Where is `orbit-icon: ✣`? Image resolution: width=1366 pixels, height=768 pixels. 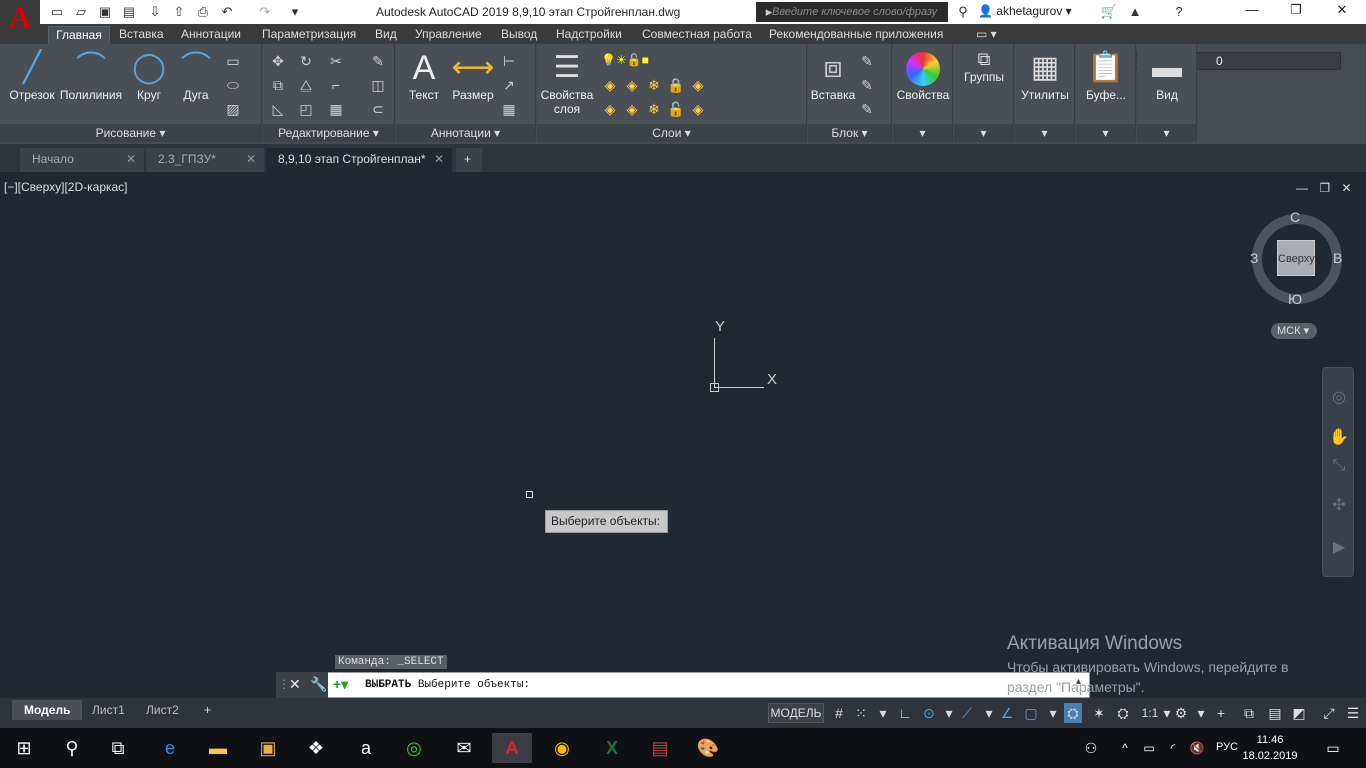
orbit-icon: ✣ is located at coordinates (1339, 506).